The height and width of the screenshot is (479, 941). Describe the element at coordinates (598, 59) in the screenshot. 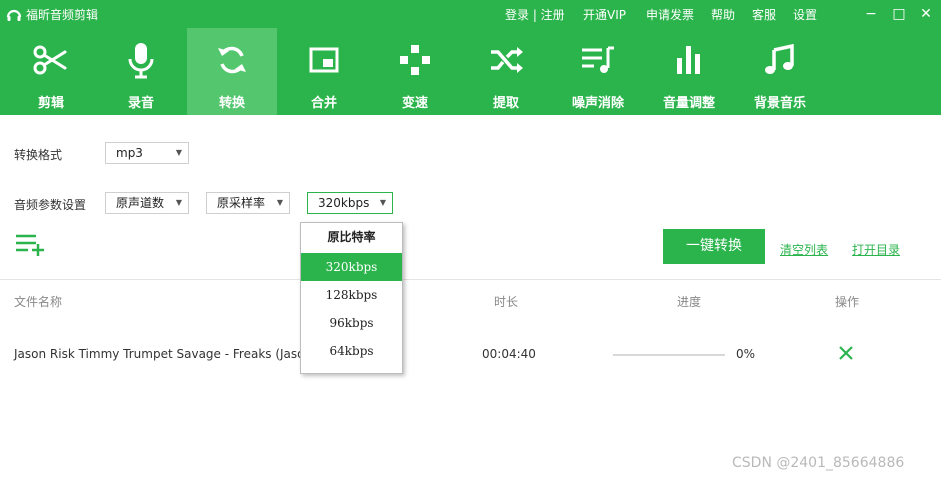

I see `noise-reduction-icon` at that location.